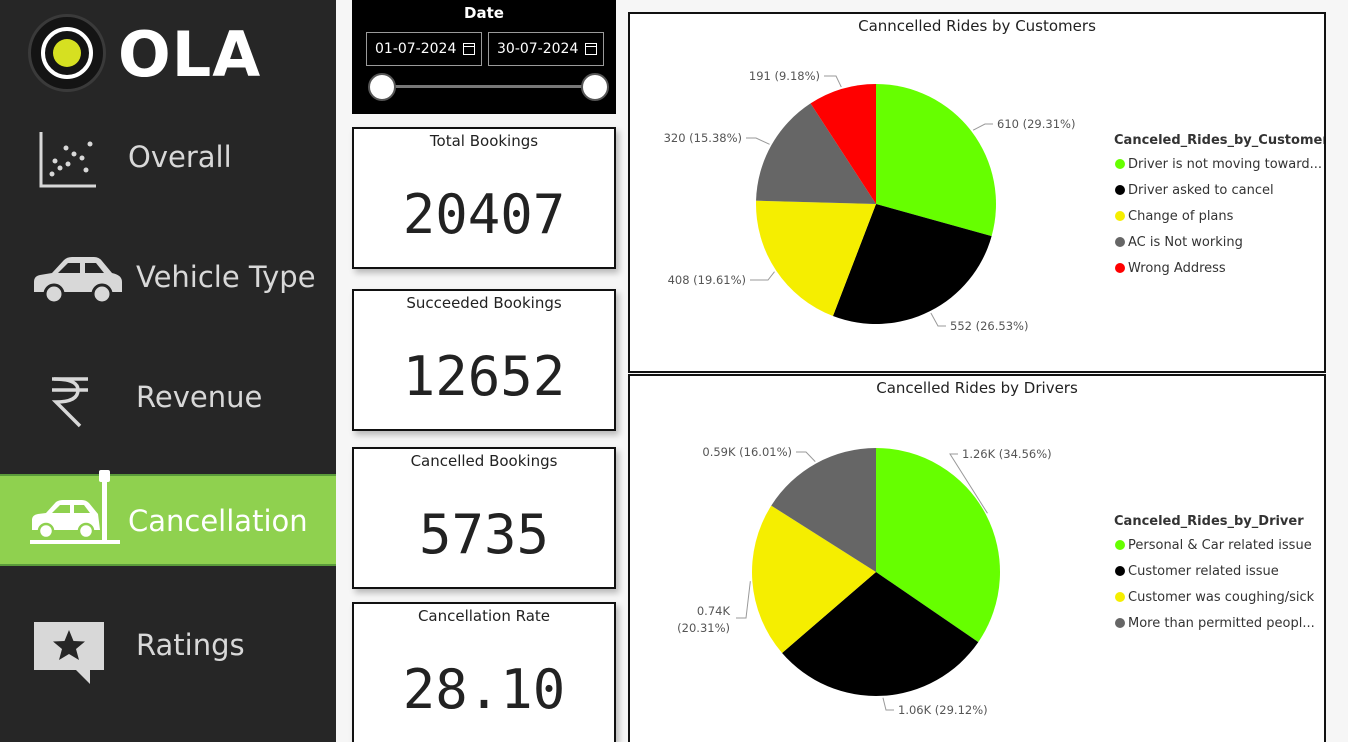 This screenshot has height=742, width=1348. What do you see at coordinates (1220, 545) in the screenshot?
I see `legend-entry: Personal & Car related issue` at bounding box center [1220, 545].